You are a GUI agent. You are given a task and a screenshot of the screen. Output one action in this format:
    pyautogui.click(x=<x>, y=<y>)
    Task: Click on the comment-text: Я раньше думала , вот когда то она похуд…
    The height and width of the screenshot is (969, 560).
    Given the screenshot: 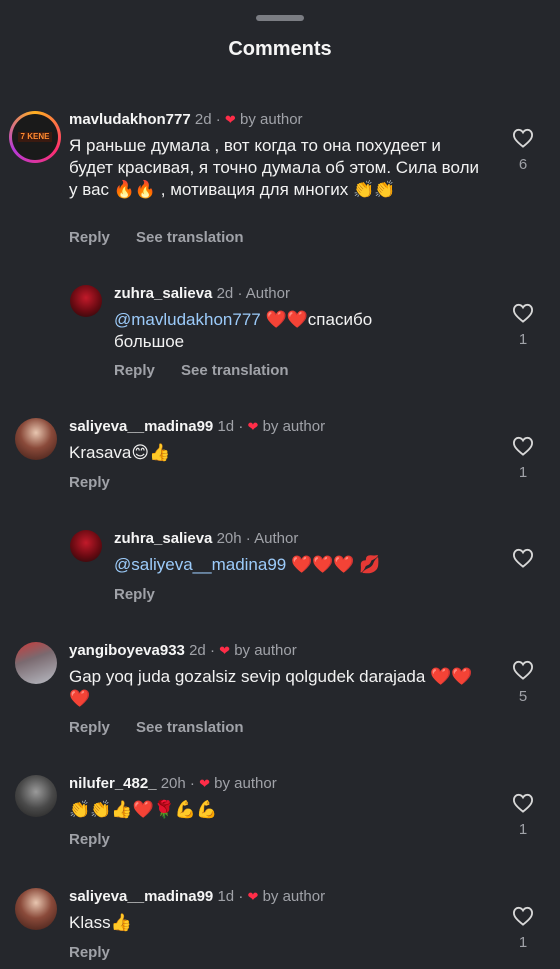 What is the action you would take?
    pyautogui.click(x=274, y=167)
    